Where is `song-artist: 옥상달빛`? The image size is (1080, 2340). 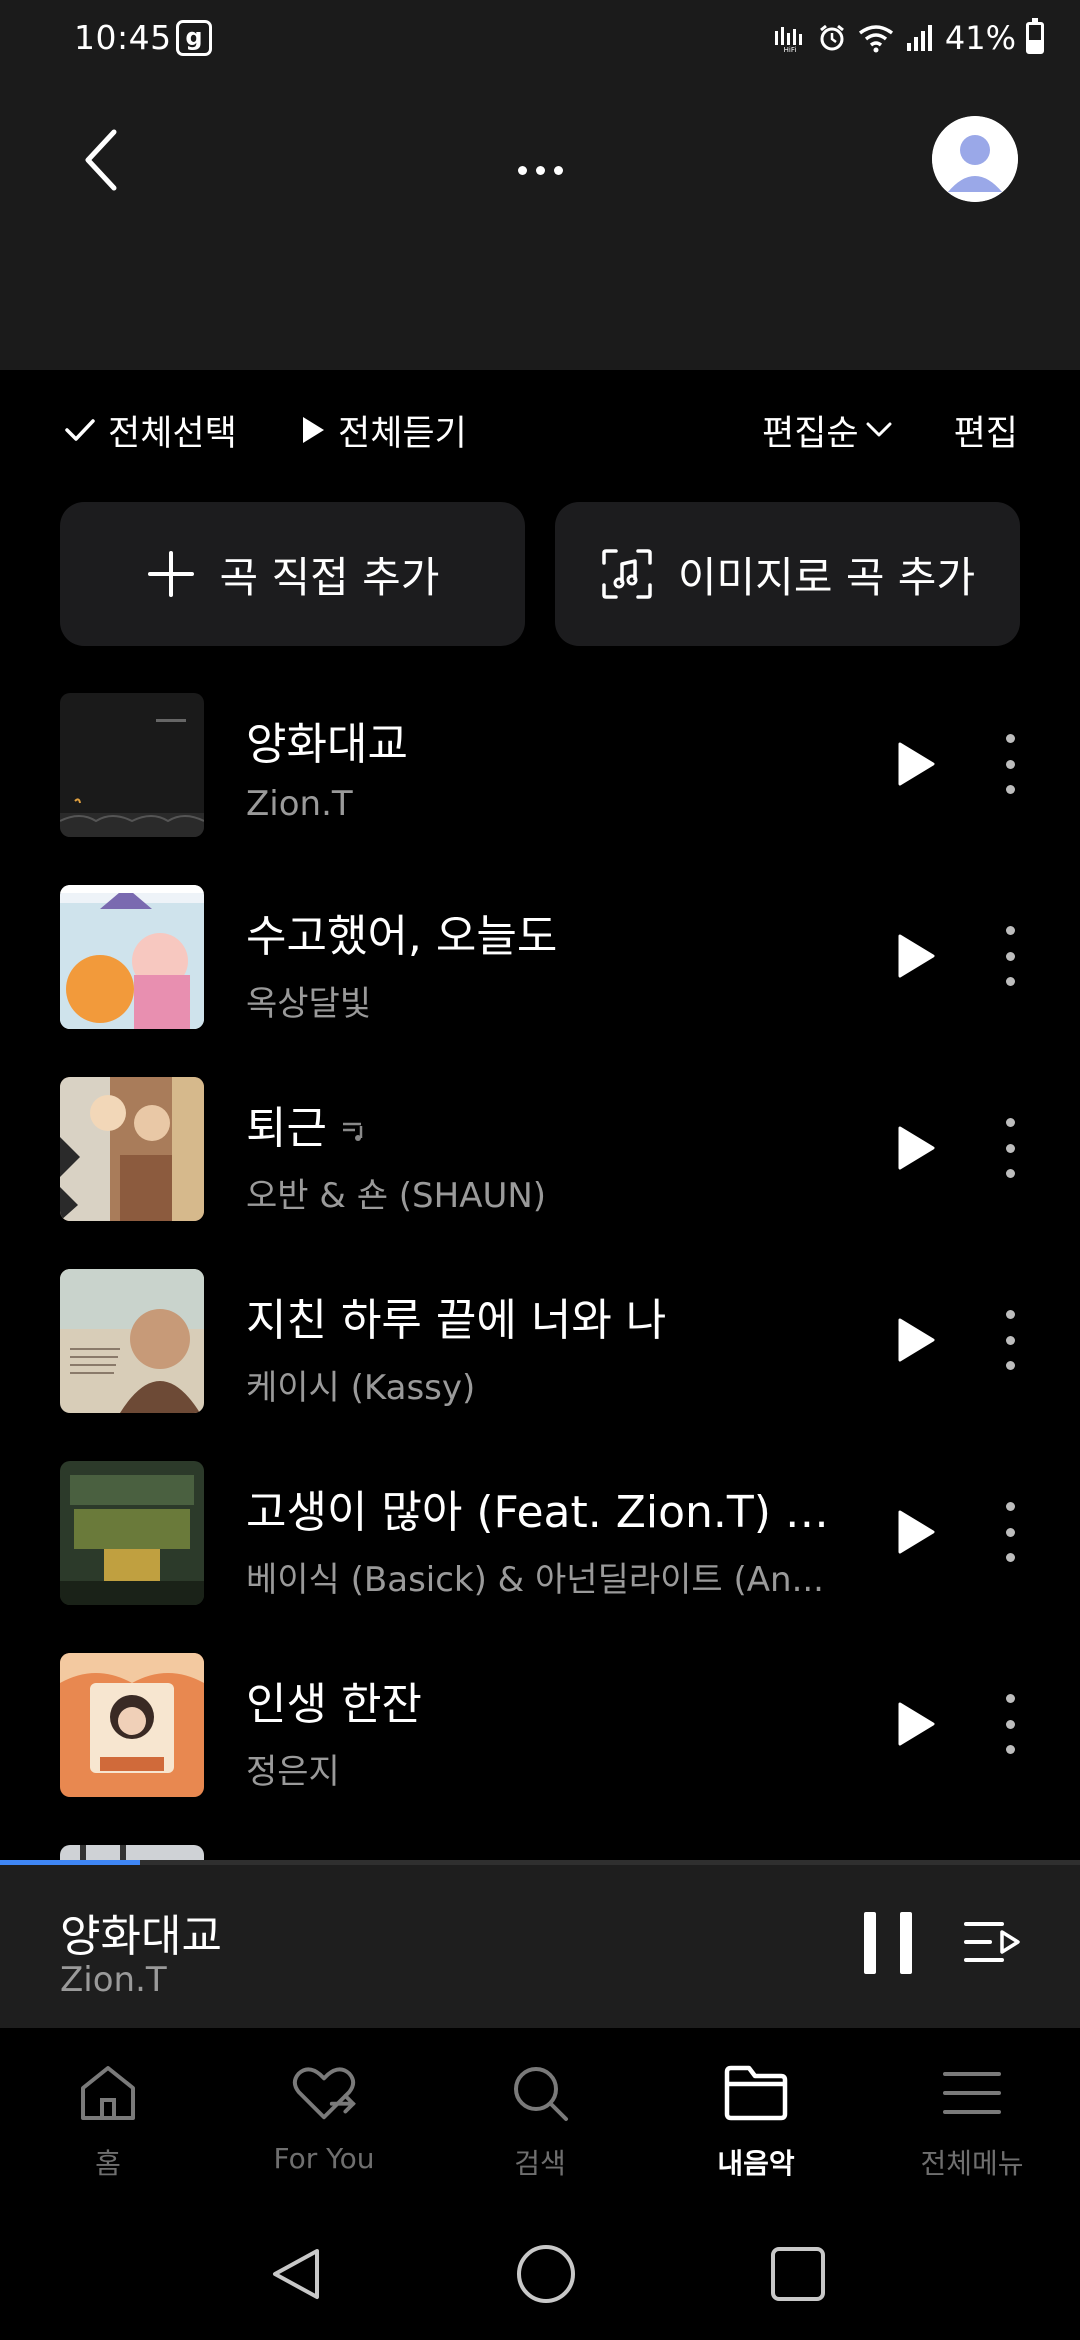
song-artist: 옥상달빛 is located at coordinates (309, 1004).